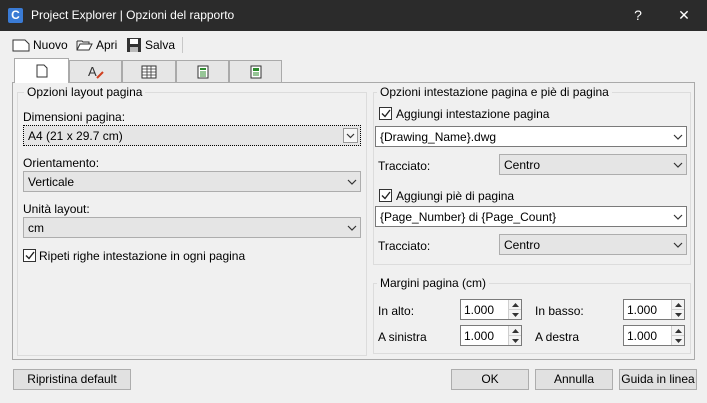 The height and width of the screenshot is (403, 707). Describe the element at coordinates (638, 15) in the screenshot. I see `help-button: ?` at that location.